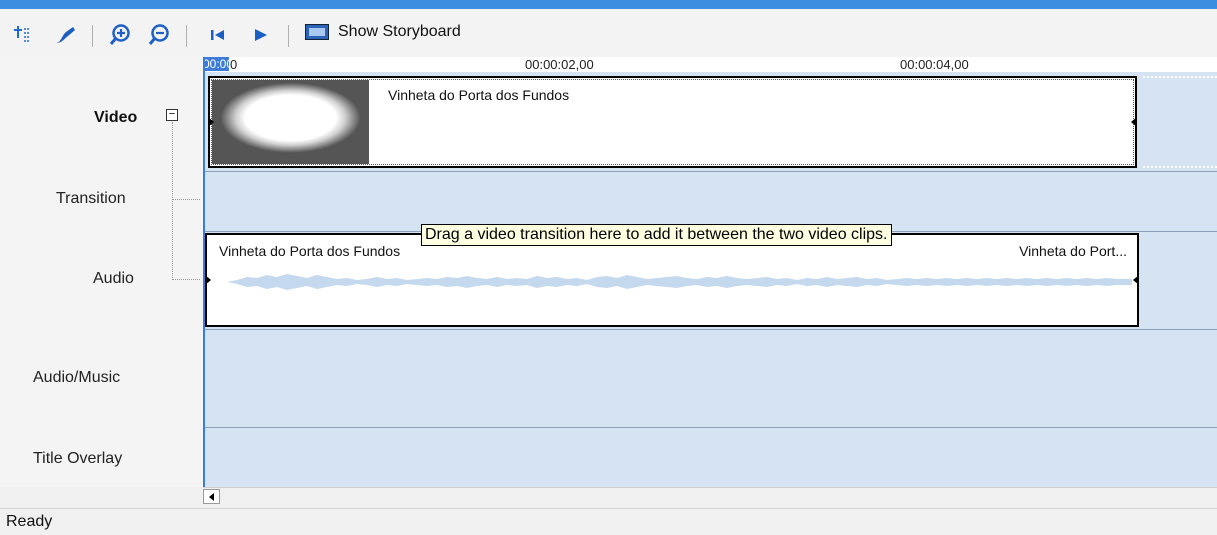 The image size is (1217, 535). What do you see at coordinates (78, 458) in the screenshot?
I see `track-label-title-overlay: Title Overlay` at bounding box center [78, 458].